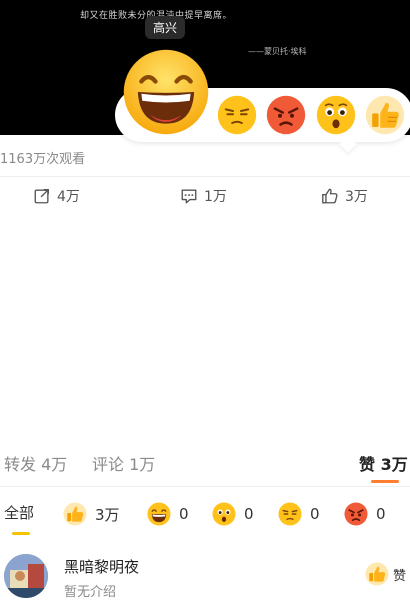  Describe the element at coordinates (205, 466) in the screenshot. I see `tab-bar: 转发 4万 评论 1万 赞 3万` at that location.